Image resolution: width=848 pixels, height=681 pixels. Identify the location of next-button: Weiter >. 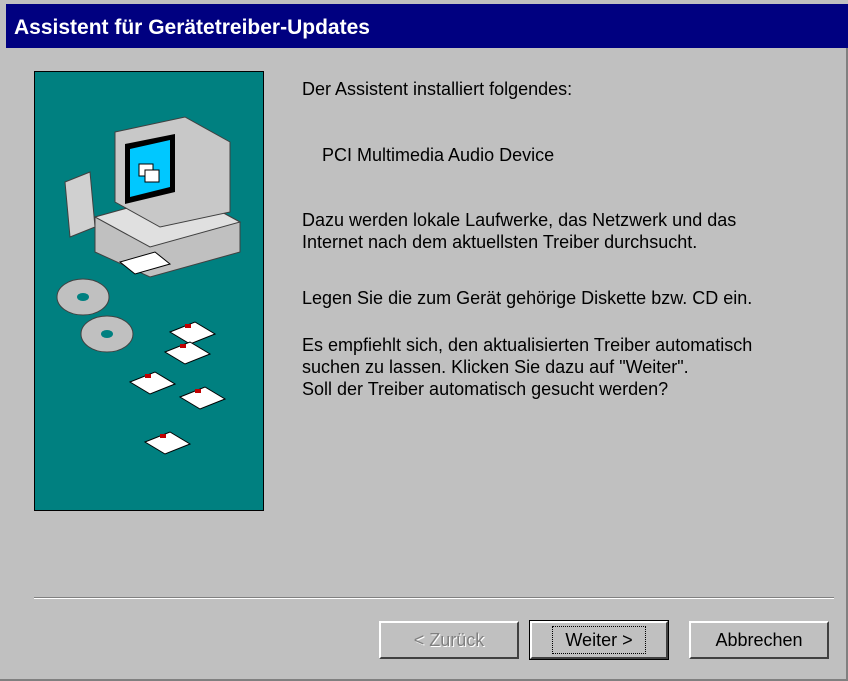
(599, 640).